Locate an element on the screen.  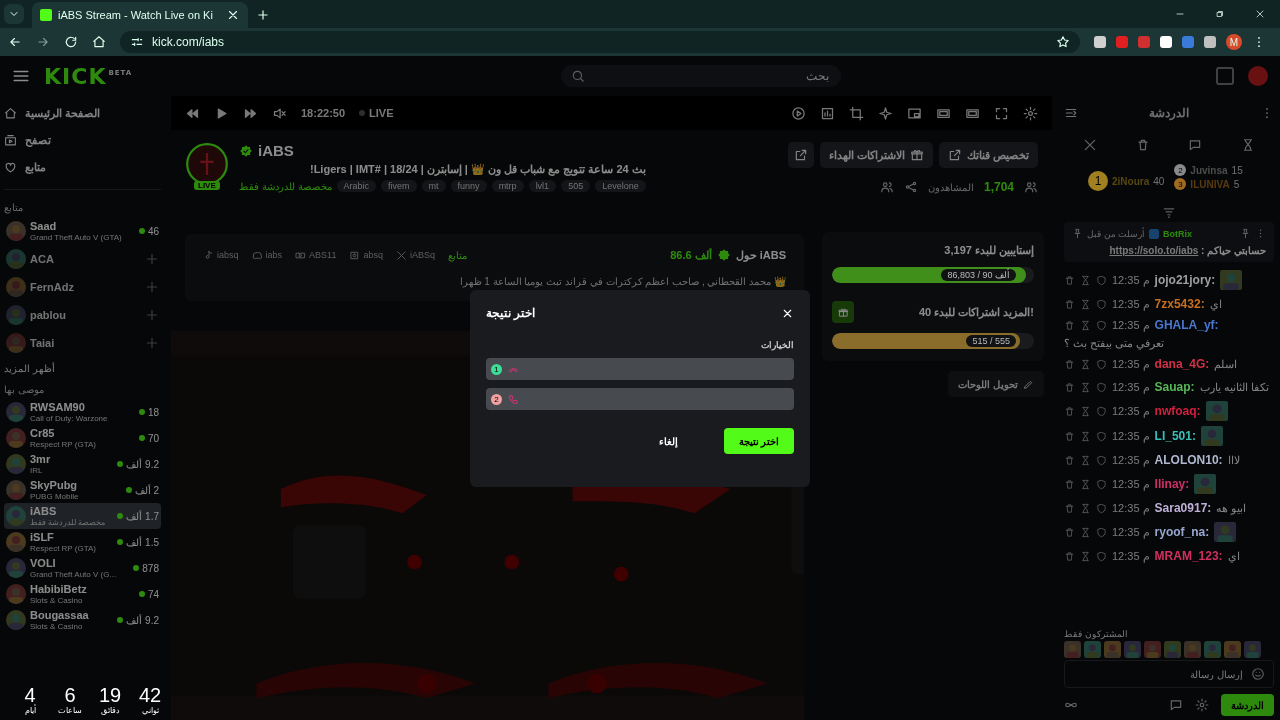
social-link: iABSq is located at coordinates (415, 255).